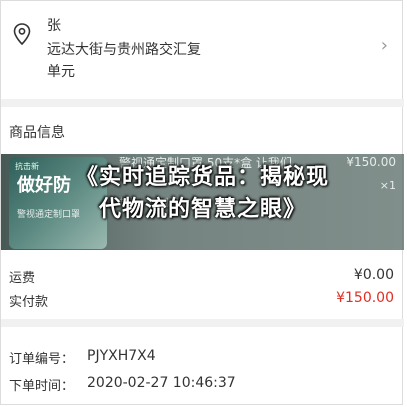  What do you see at coordinates (365, 298) in the screenshot?
I see `paid-value: ¥150.00` at bounding box center [365, 298].